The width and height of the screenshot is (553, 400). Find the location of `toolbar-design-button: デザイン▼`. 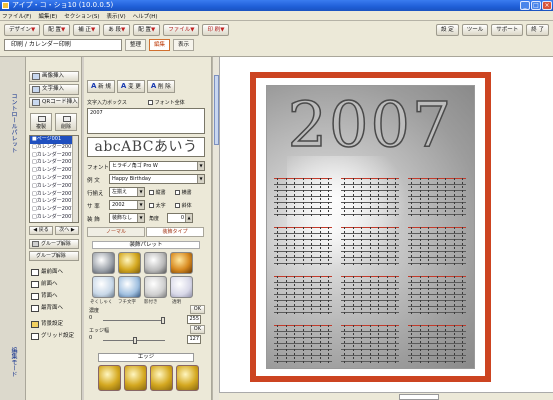

toolbar-design-button: デザイン▼ is located at coordinates (22, 30).